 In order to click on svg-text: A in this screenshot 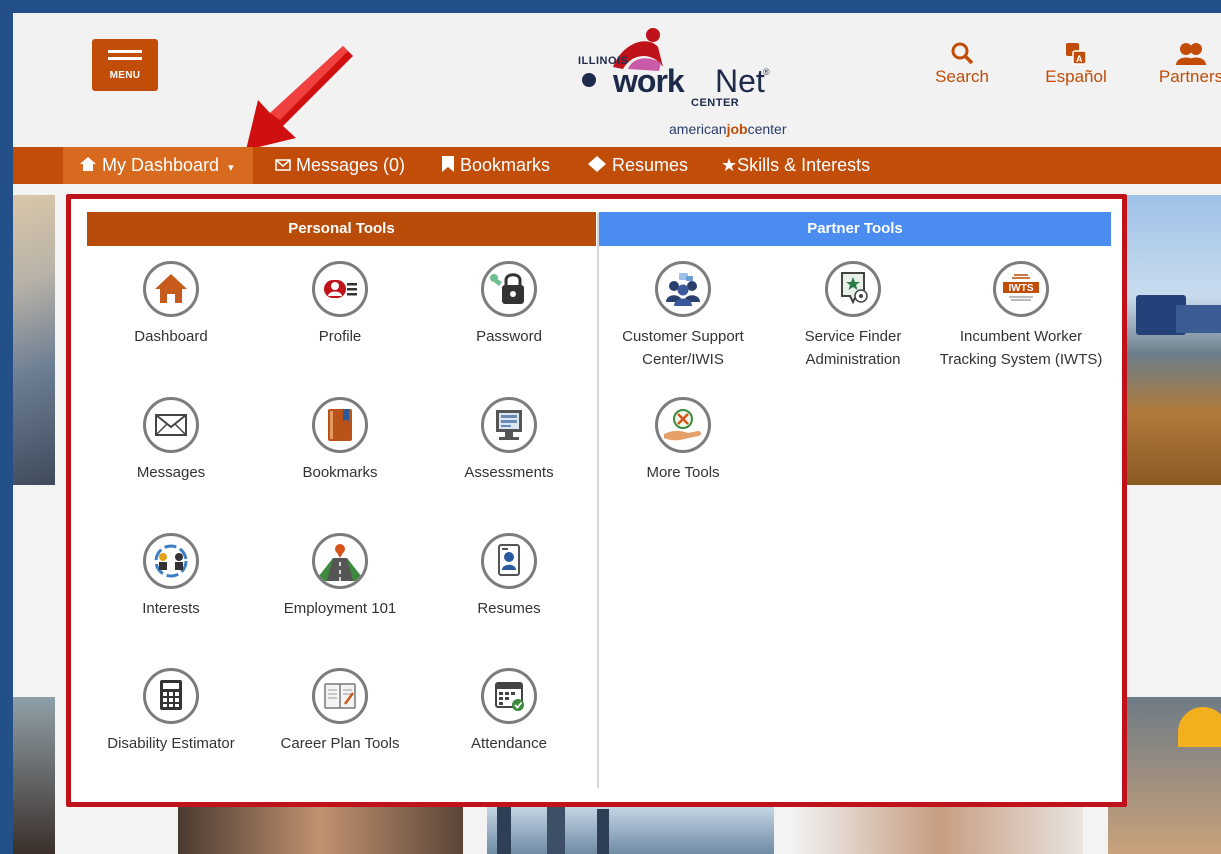, I will do `click(1079, 59)`.